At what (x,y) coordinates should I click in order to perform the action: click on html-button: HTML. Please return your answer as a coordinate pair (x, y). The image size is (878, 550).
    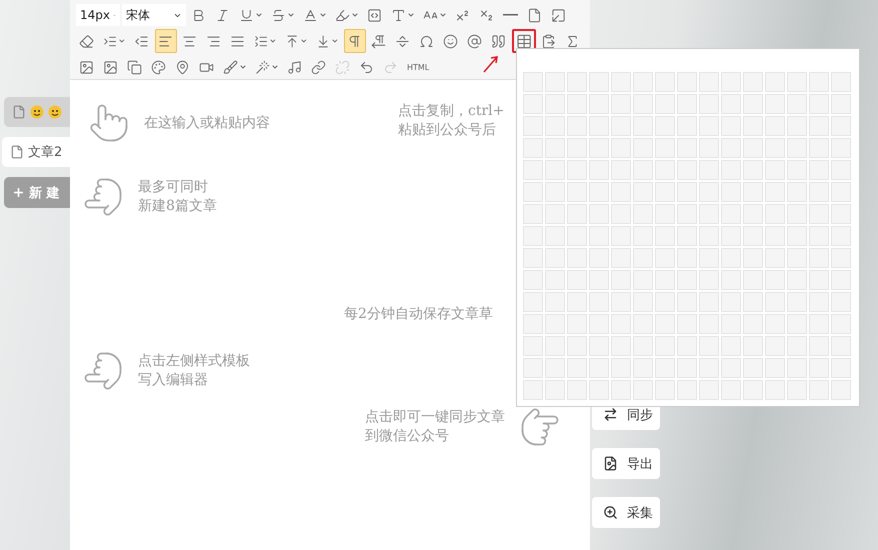
    Looking at the image, I should click on (418, 67).